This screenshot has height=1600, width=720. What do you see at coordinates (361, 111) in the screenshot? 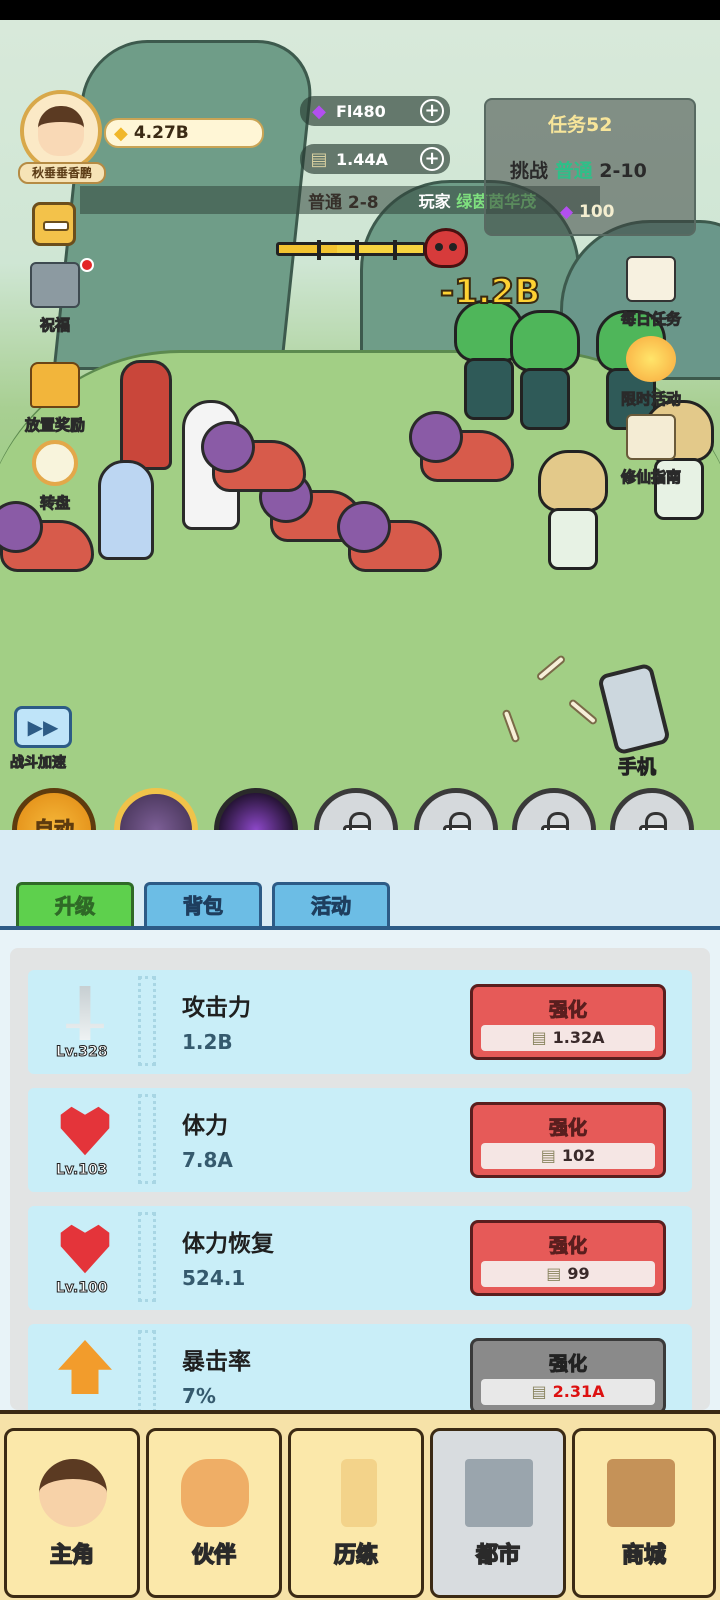
I see `gem-value: Fl480` at bounding box center [361, 111].